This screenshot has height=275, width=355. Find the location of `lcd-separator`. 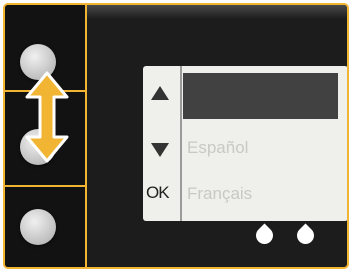

lcd-separator is located at coordinates (181, 143).